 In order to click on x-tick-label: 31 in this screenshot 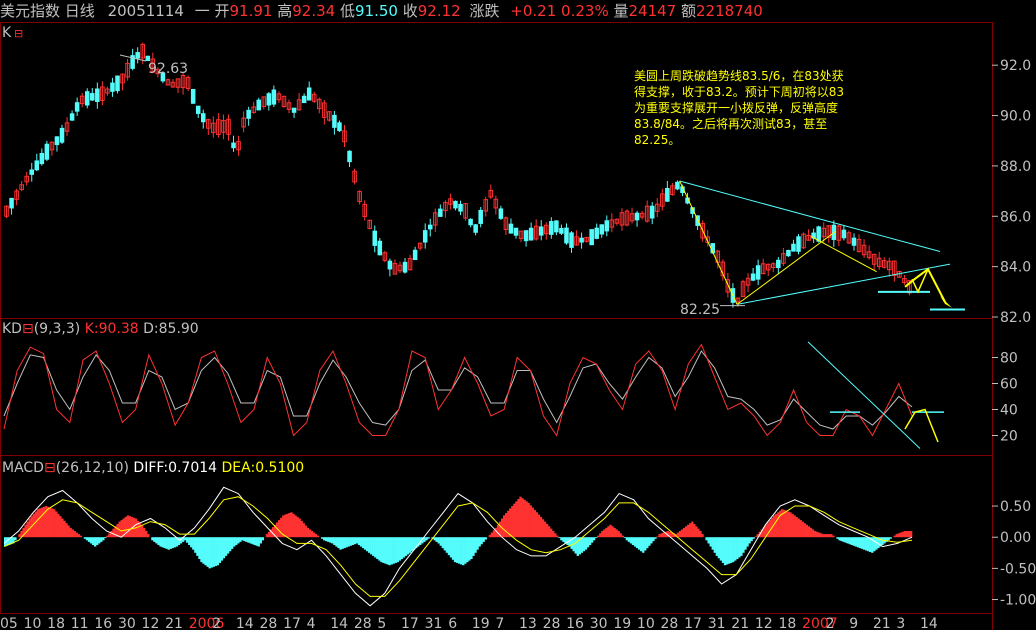, I will do `click(717, 623)`.